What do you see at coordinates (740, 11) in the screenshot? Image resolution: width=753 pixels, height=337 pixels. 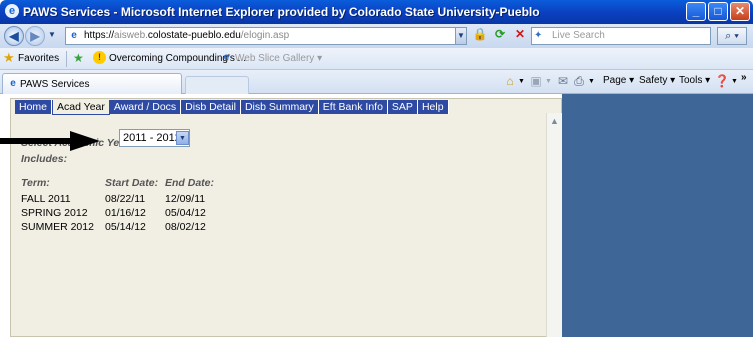 I see `close-button: ✕` at bounding box center [740, 11].